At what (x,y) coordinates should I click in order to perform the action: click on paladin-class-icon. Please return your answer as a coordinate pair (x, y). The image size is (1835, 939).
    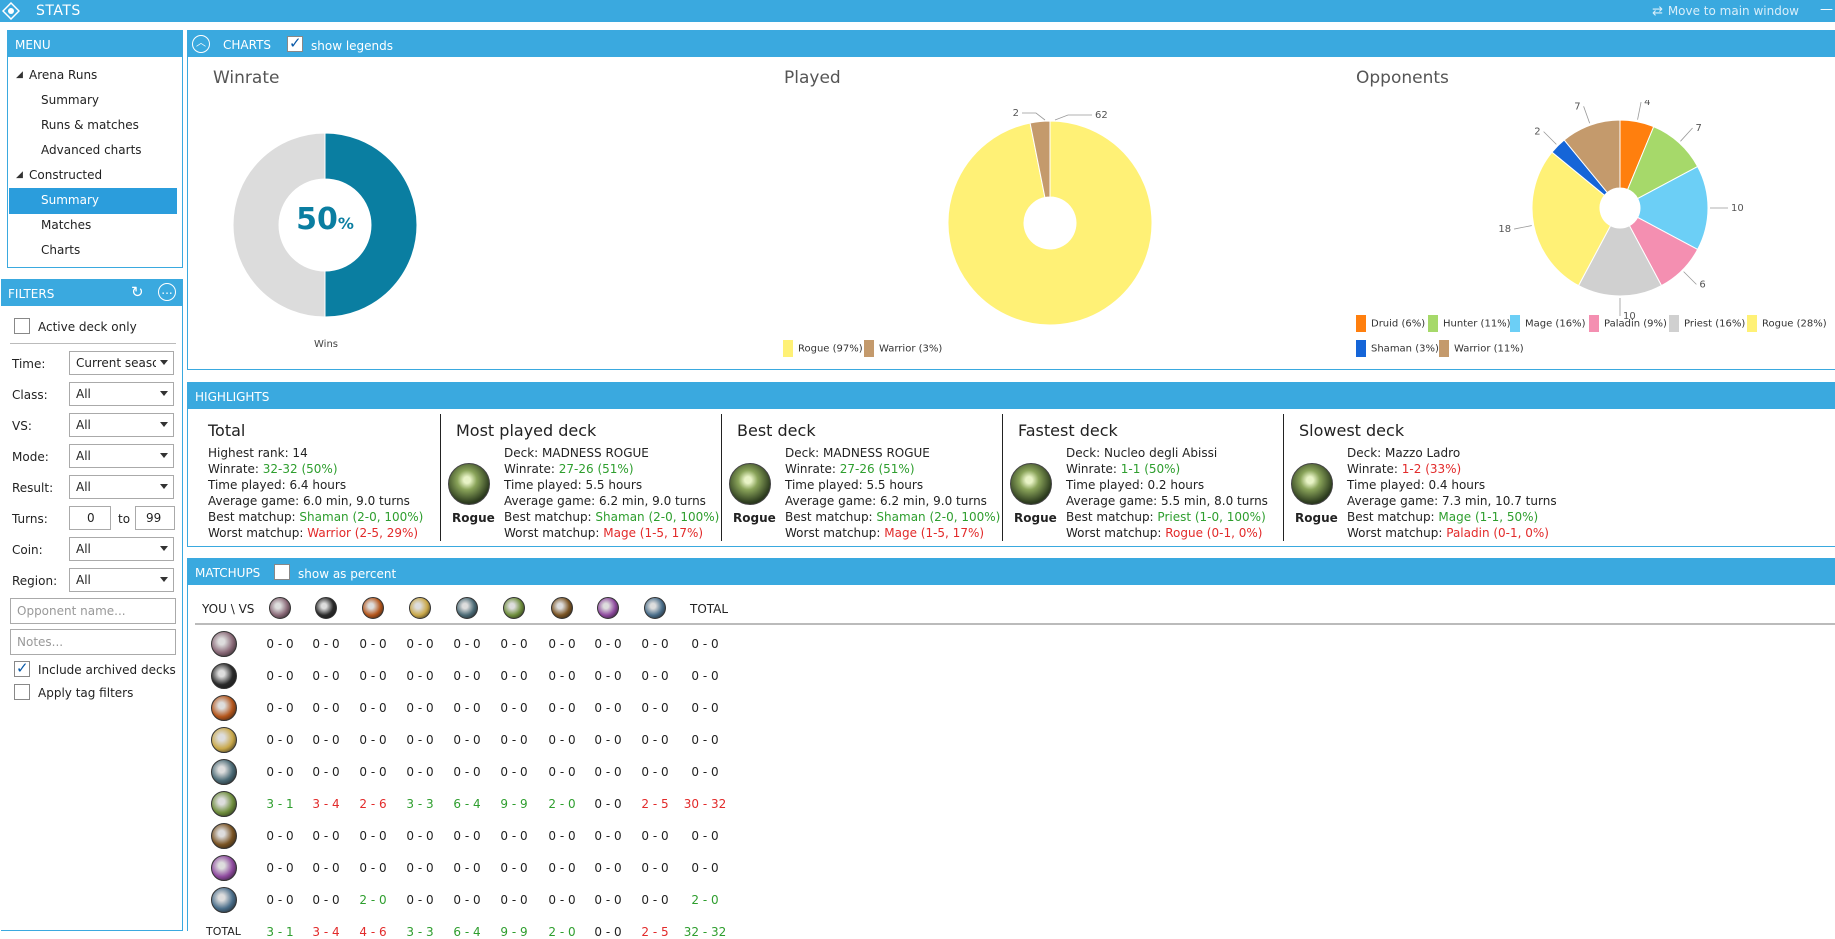
    Looking at the image, I should click on (420, 608).